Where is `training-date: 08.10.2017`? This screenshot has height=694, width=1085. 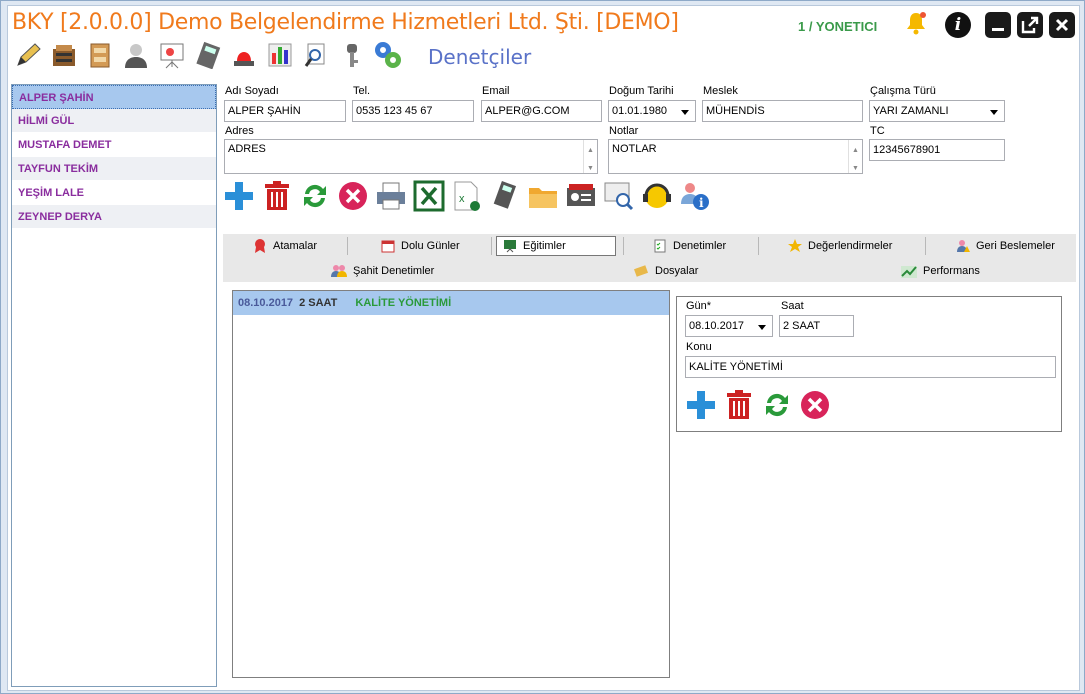 training-date: 08.10.2017 is located at coordinates (266, 303).